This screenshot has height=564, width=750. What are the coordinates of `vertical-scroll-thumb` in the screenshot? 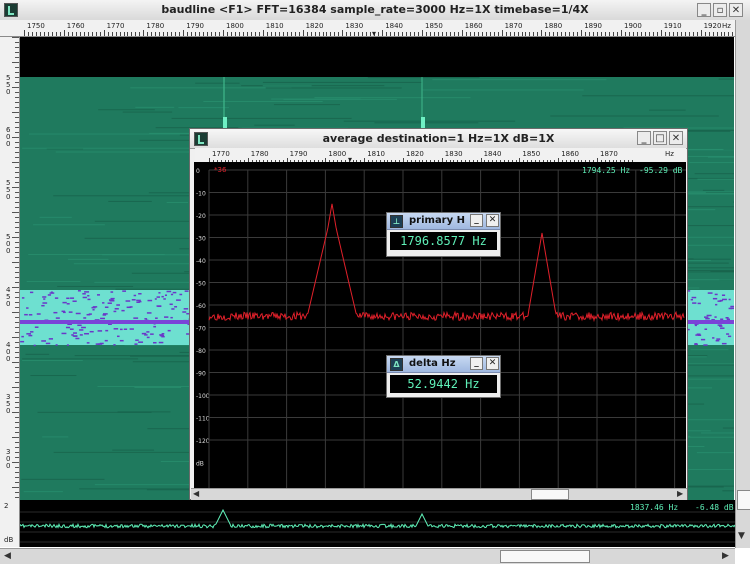 It's located at (743, 500).